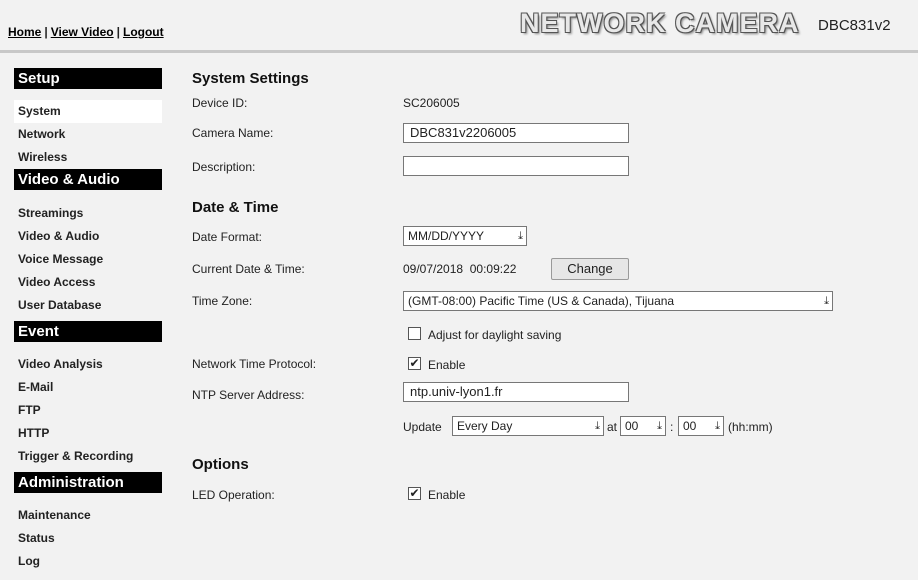 Image resolution: width=918 pixels, height=580 pixels. What do you see at coordinates (88, 561) in the screenshot?
I see `sidebar-item-log: Log` at bounding box center [88, 561].